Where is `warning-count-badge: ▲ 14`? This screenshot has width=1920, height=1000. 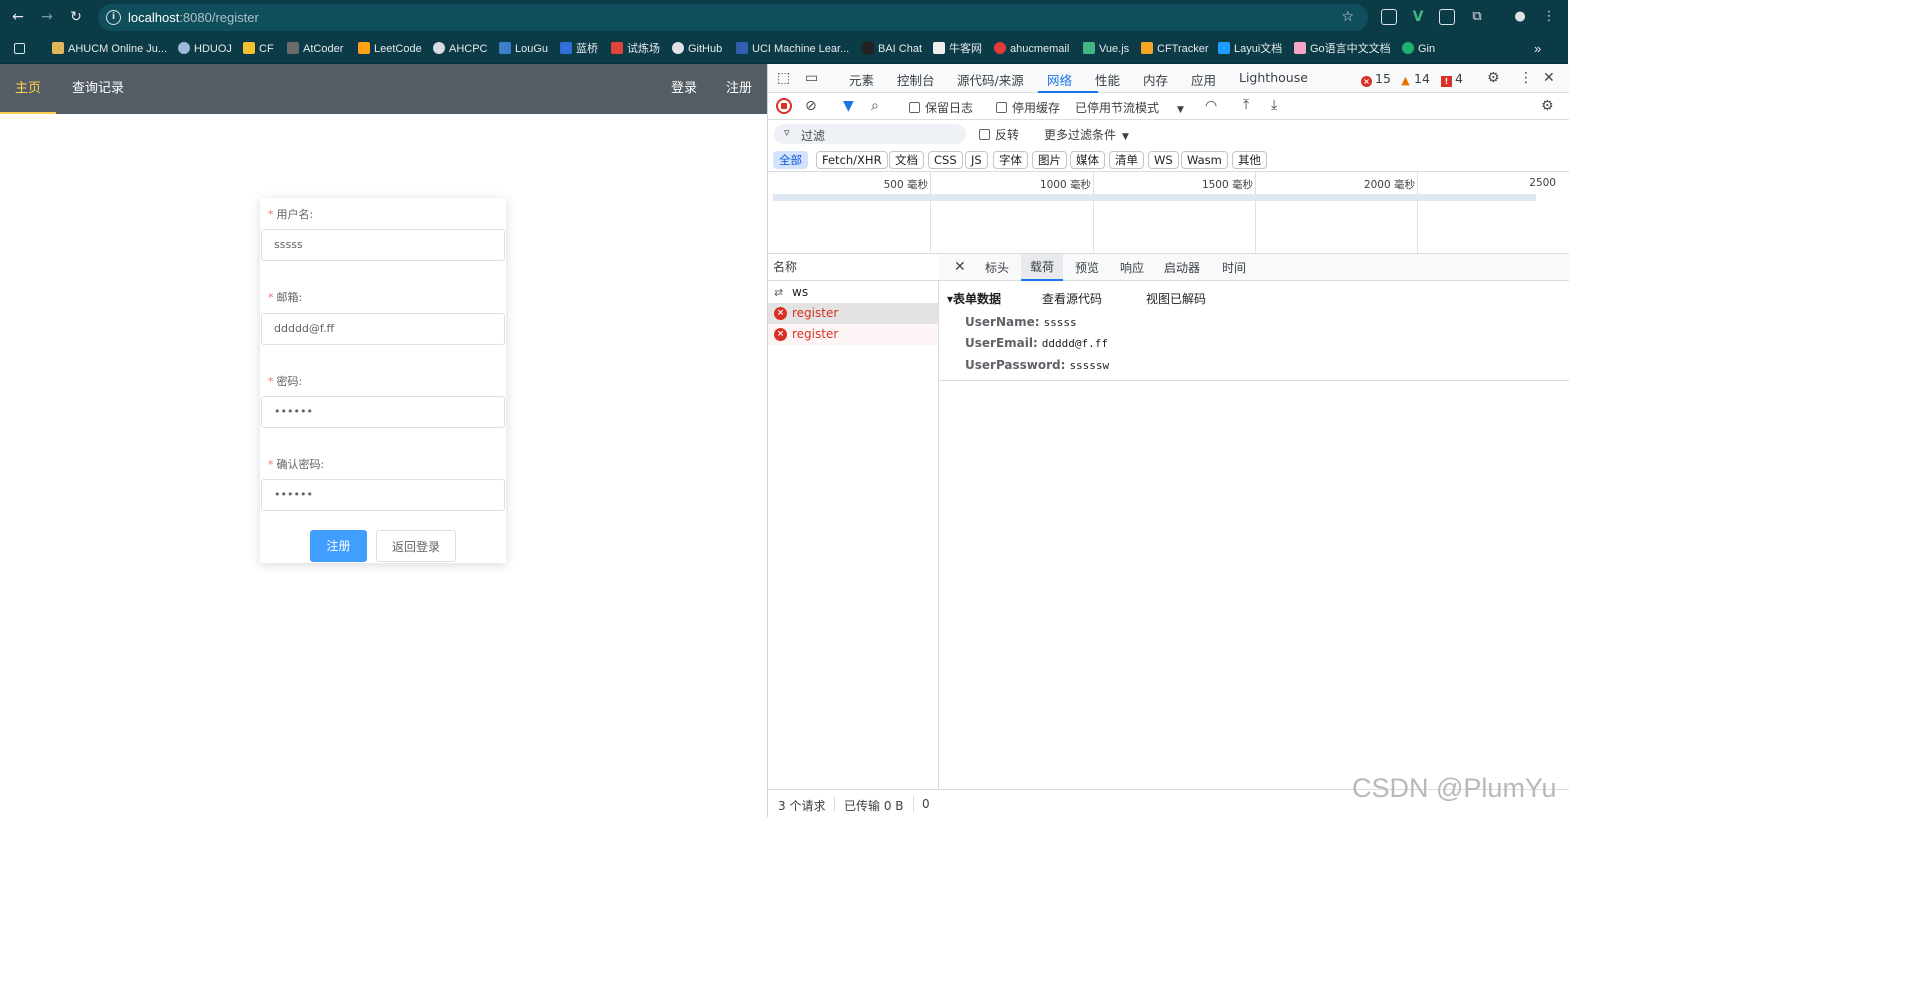 warning-count-badge: ▲ 14 is located at coordinates (1415, 78).